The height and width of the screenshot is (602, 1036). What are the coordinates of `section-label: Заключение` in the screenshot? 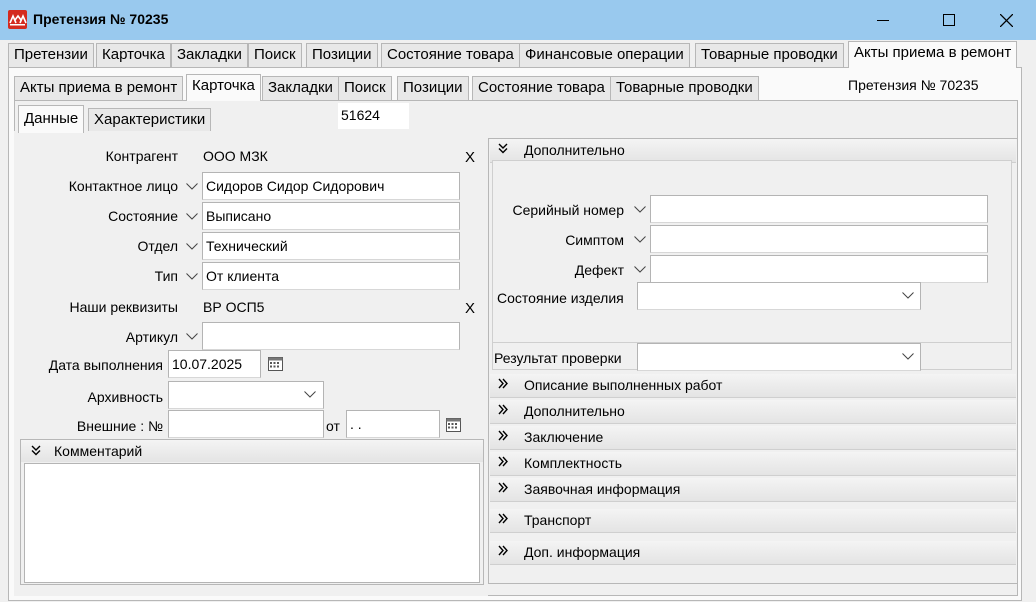 It's located at (564, 437).